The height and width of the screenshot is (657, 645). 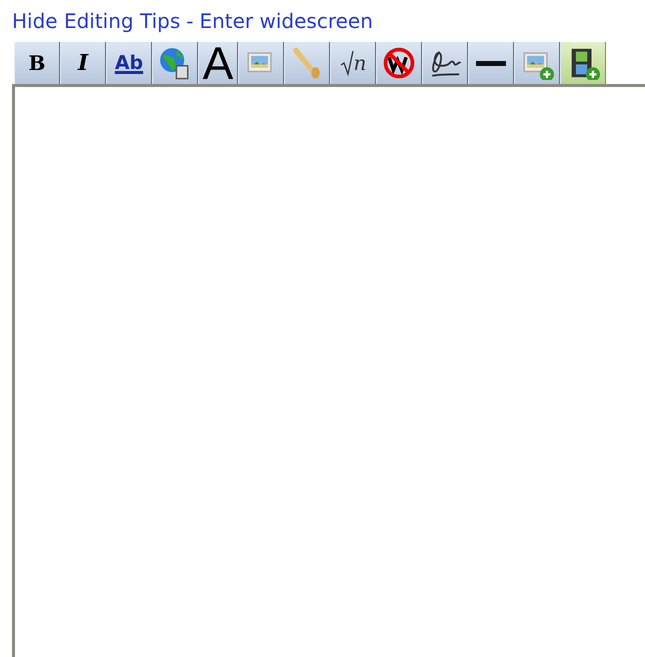 What do you see at coordinates (347, 63) in the screenshot?
I see `radical-icon` at bounding box center [347, 63].